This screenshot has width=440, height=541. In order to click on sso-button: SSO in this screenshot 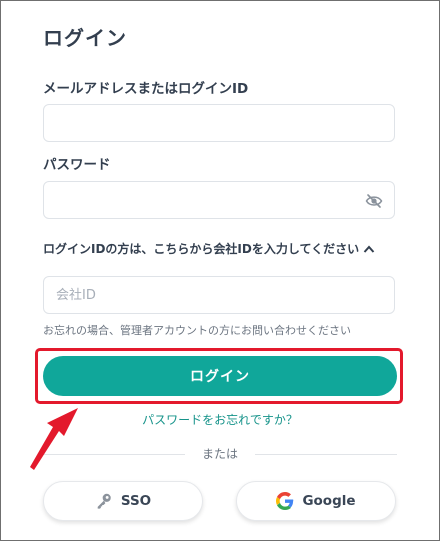, I will do `click(123, 501)`.